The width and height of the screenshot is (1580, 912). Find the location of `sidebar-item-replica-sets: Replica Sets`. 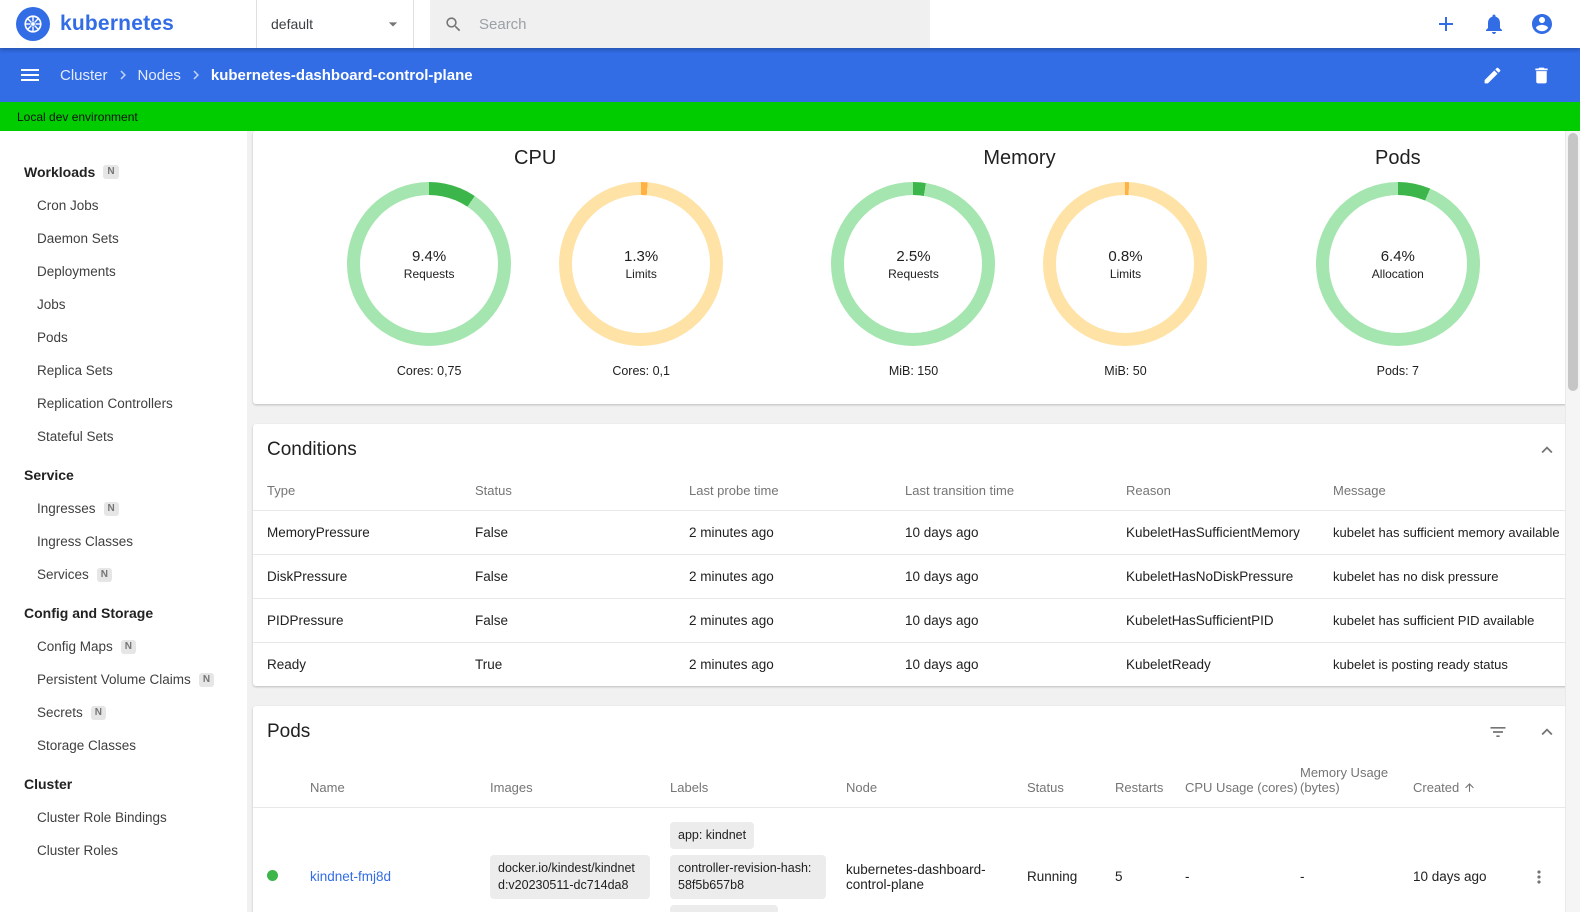

sidebar-item-replica-sets: Replica Sets is located at coordinates (123, 370).